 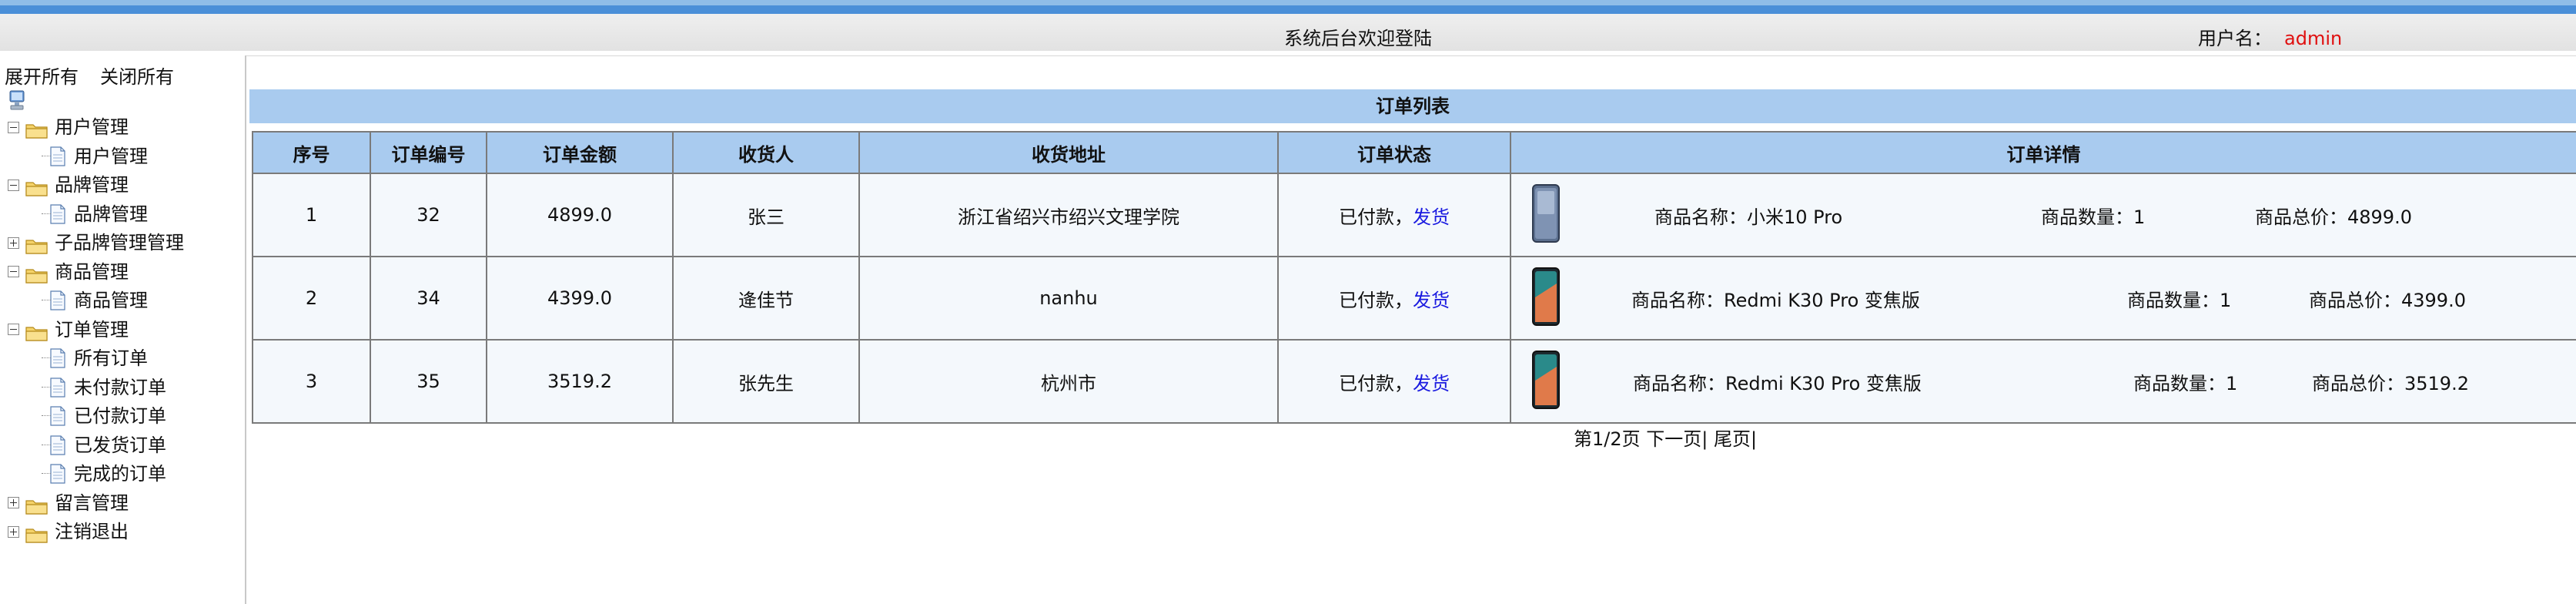 I want to click on cell-receiver: 张先生, so click(x=766, y=381).